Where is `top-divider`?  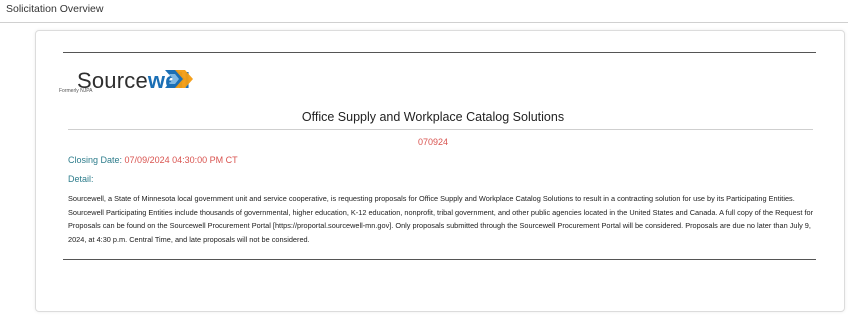
top-divider is located at coordinates (439, 52).